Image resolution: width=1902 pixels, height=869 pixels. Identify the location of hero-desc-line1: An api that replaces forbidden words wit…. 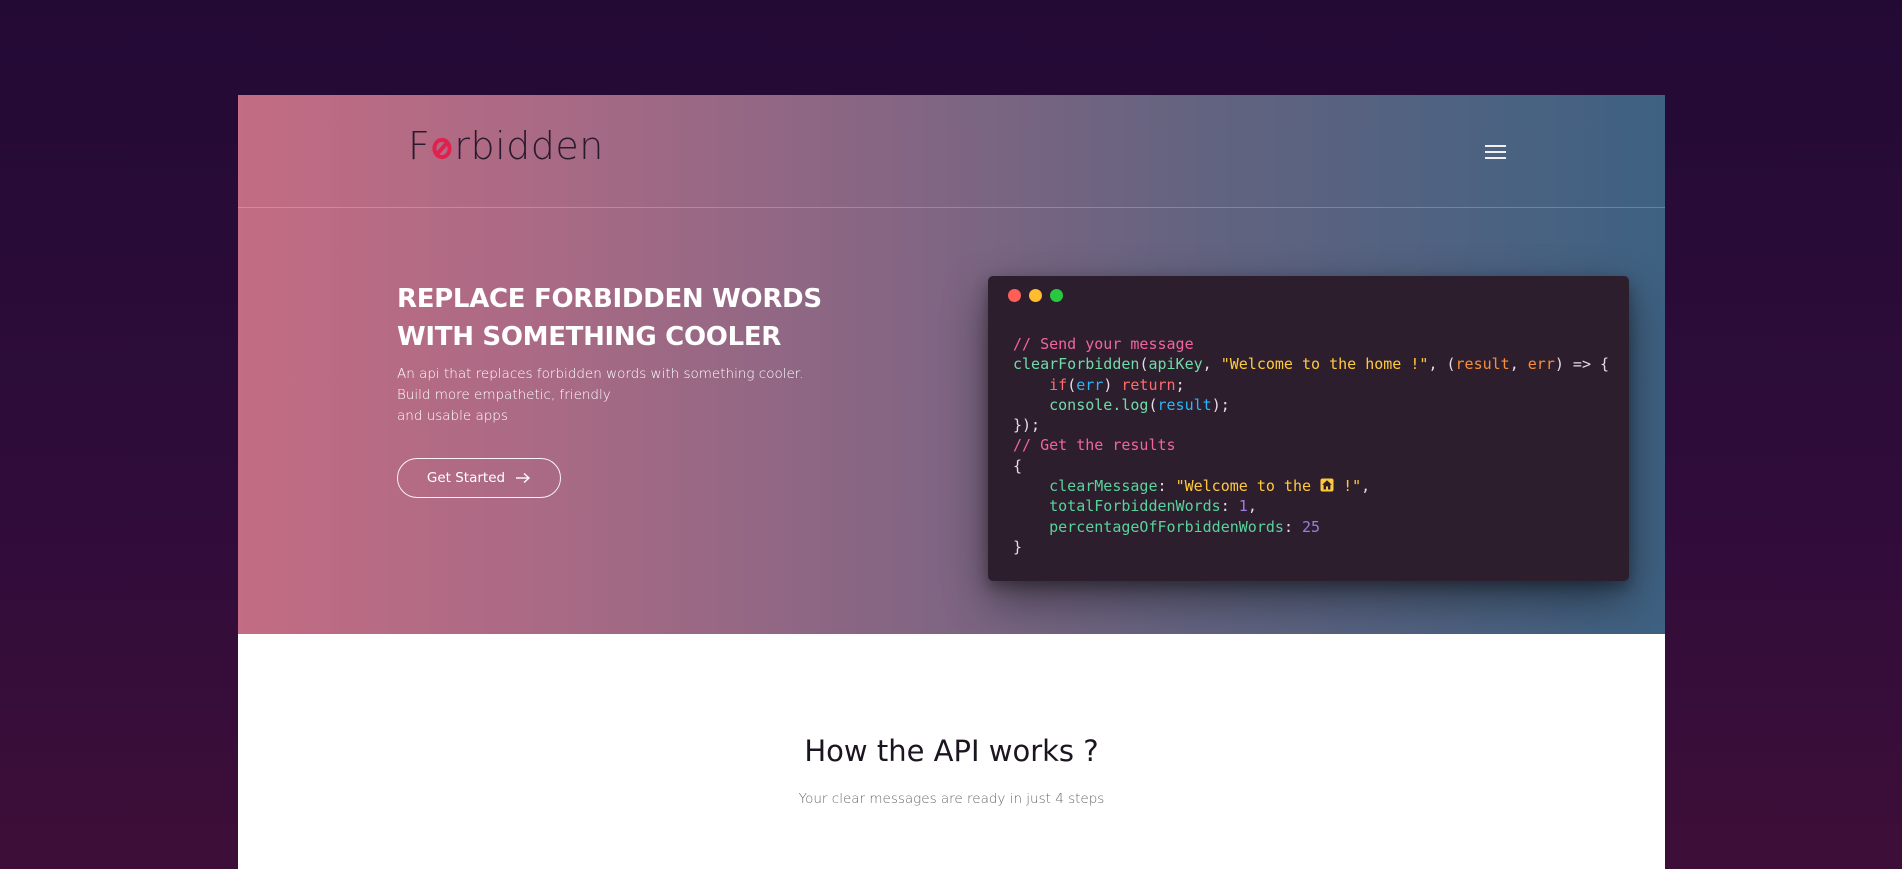
(600, 374).